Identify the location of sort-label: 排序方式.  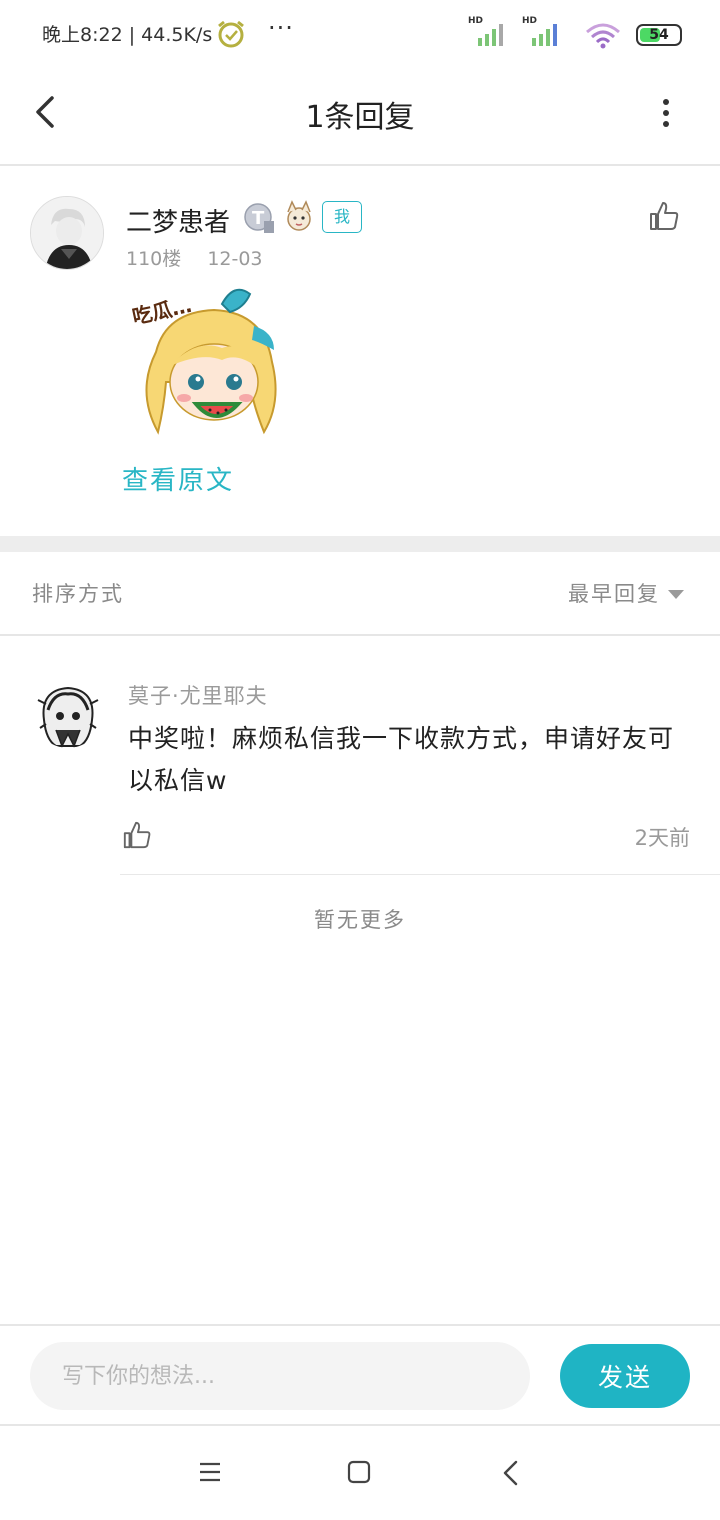
(78, 594).